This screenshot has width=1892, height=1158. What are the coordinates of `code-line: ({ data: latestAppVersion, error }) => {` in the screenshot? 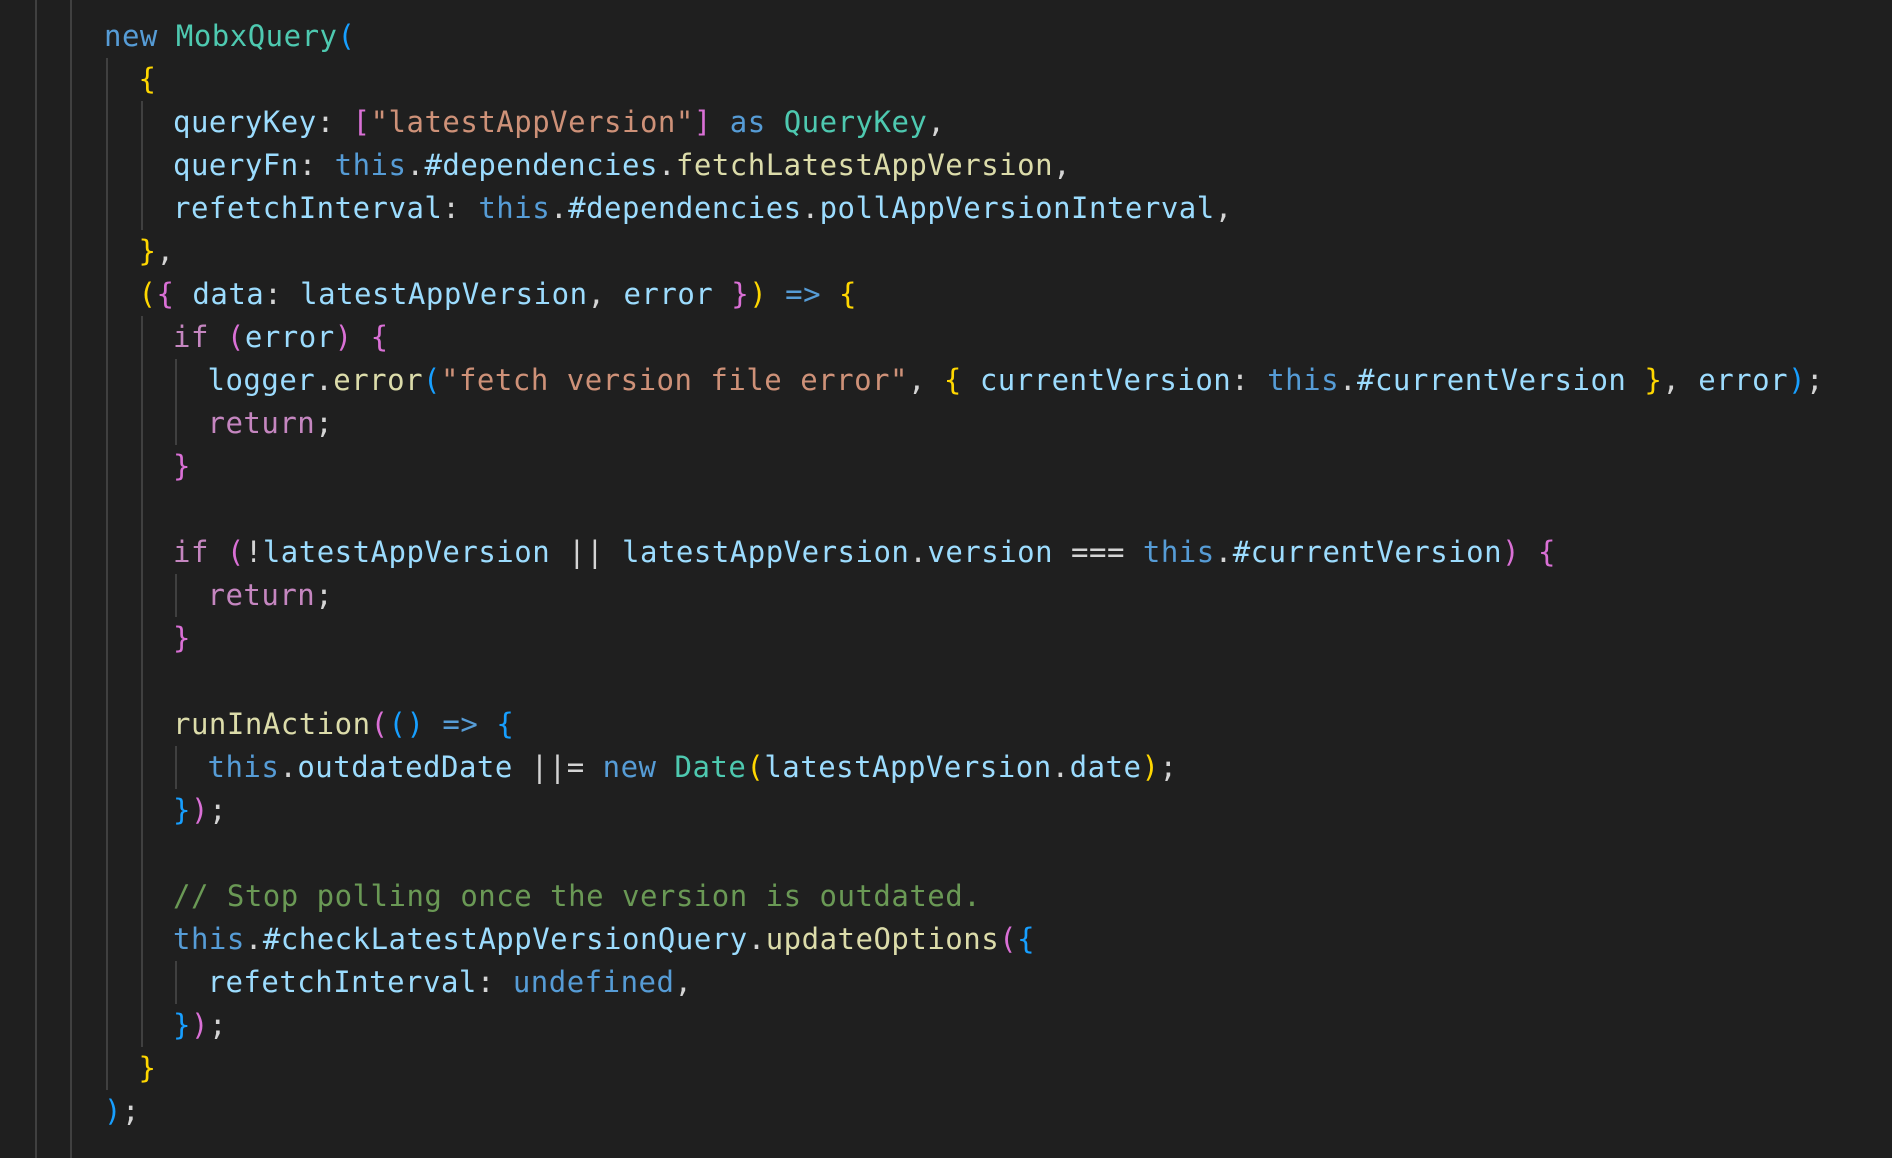 It's located at (498, 294).